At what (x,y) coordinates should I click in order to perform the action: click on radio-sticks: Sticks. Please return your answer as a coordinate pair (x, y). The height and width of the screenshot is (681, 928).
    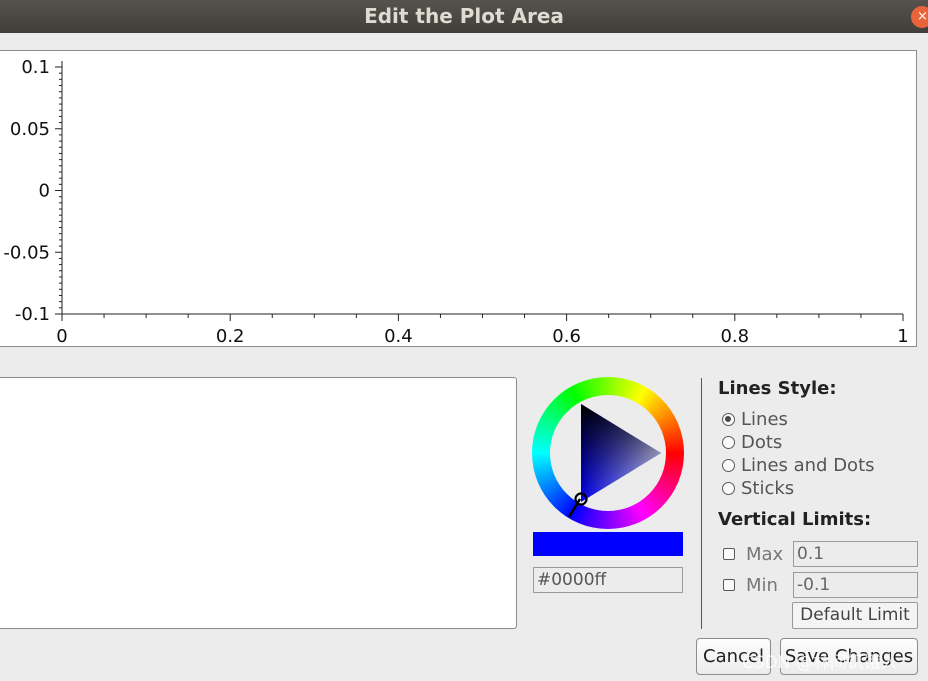
    Looking at the image, I should click on (758, 488).